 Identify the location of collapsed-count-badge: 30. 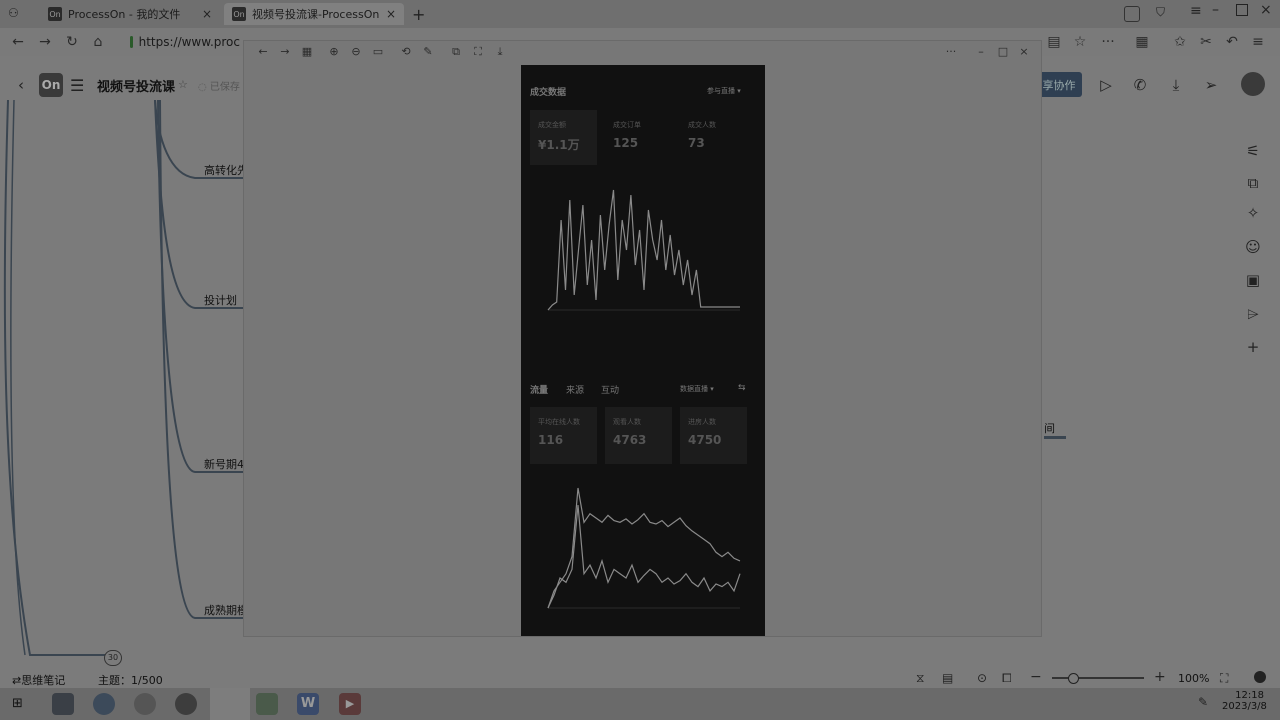
(113, 658).